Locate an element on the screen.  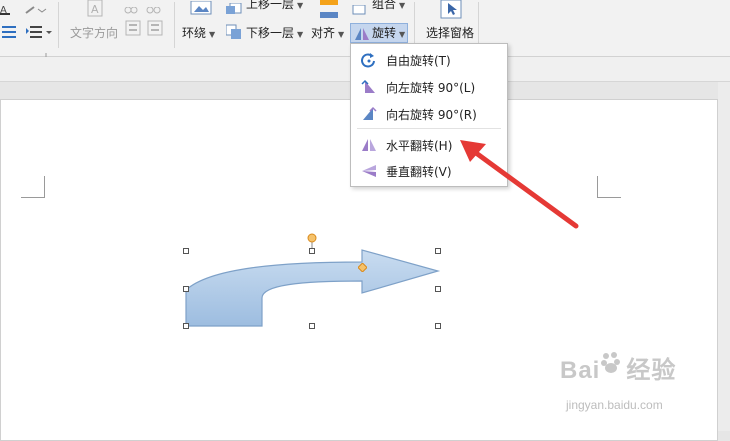
watermark-logo: Bai 经验 is located at coordinates (645, 370).